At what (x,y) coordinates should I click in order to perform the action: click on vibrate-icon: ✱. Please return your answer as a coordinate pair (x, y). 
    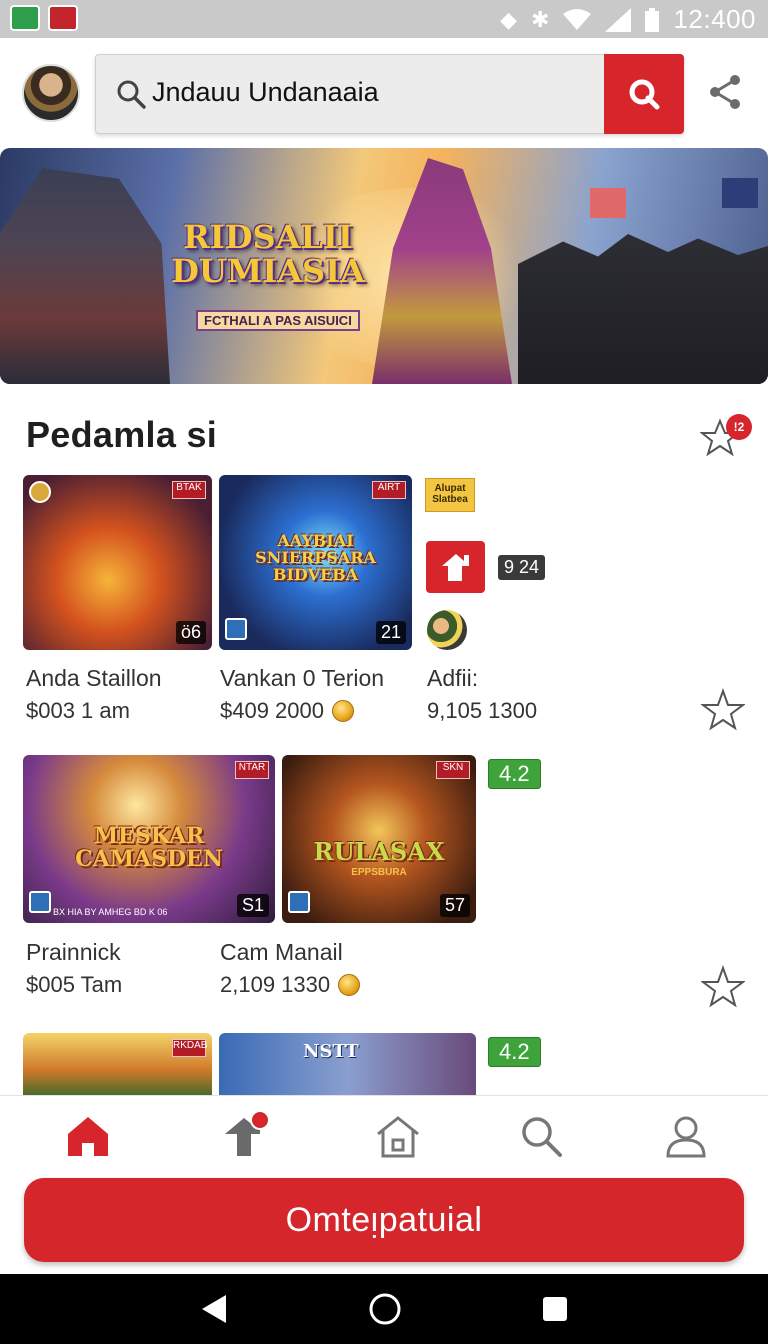
    Looking at the image, I should click on (540, 19).